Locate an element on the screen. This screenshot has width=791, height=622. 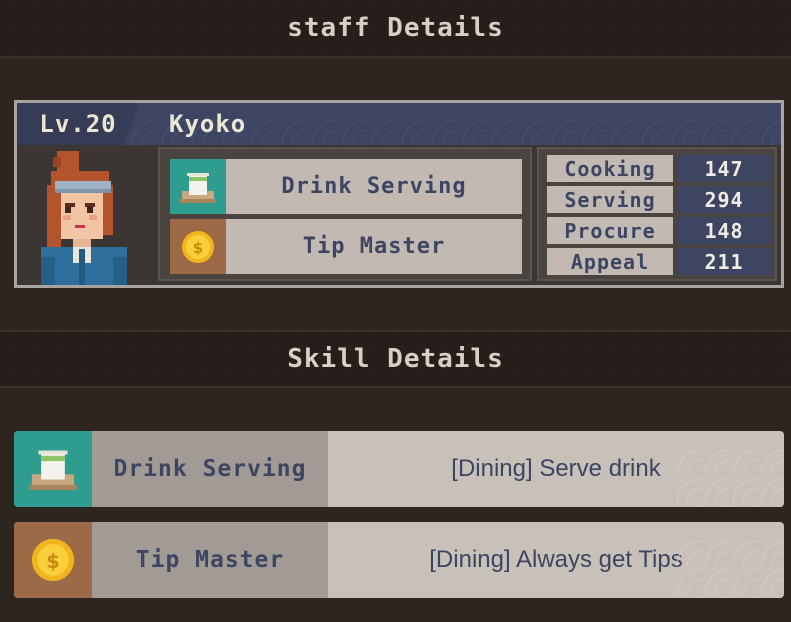
staff-skill-drink-serving: Drink Serving is located at coordinates (346, 186).